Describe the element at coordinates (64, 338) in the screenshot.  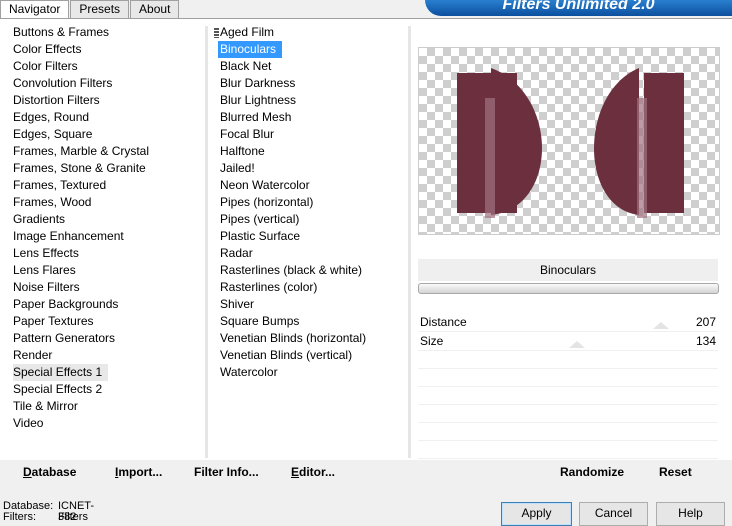
I see `category-label: Pattern Generators` at that location.